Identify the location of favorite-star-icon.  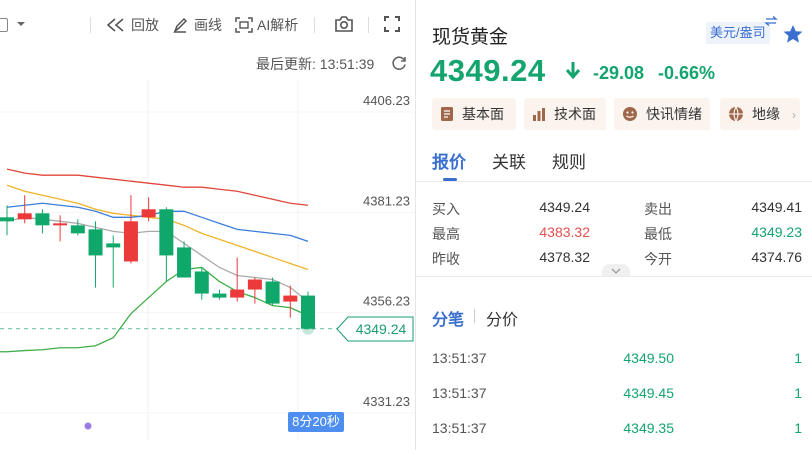
(793, 34).